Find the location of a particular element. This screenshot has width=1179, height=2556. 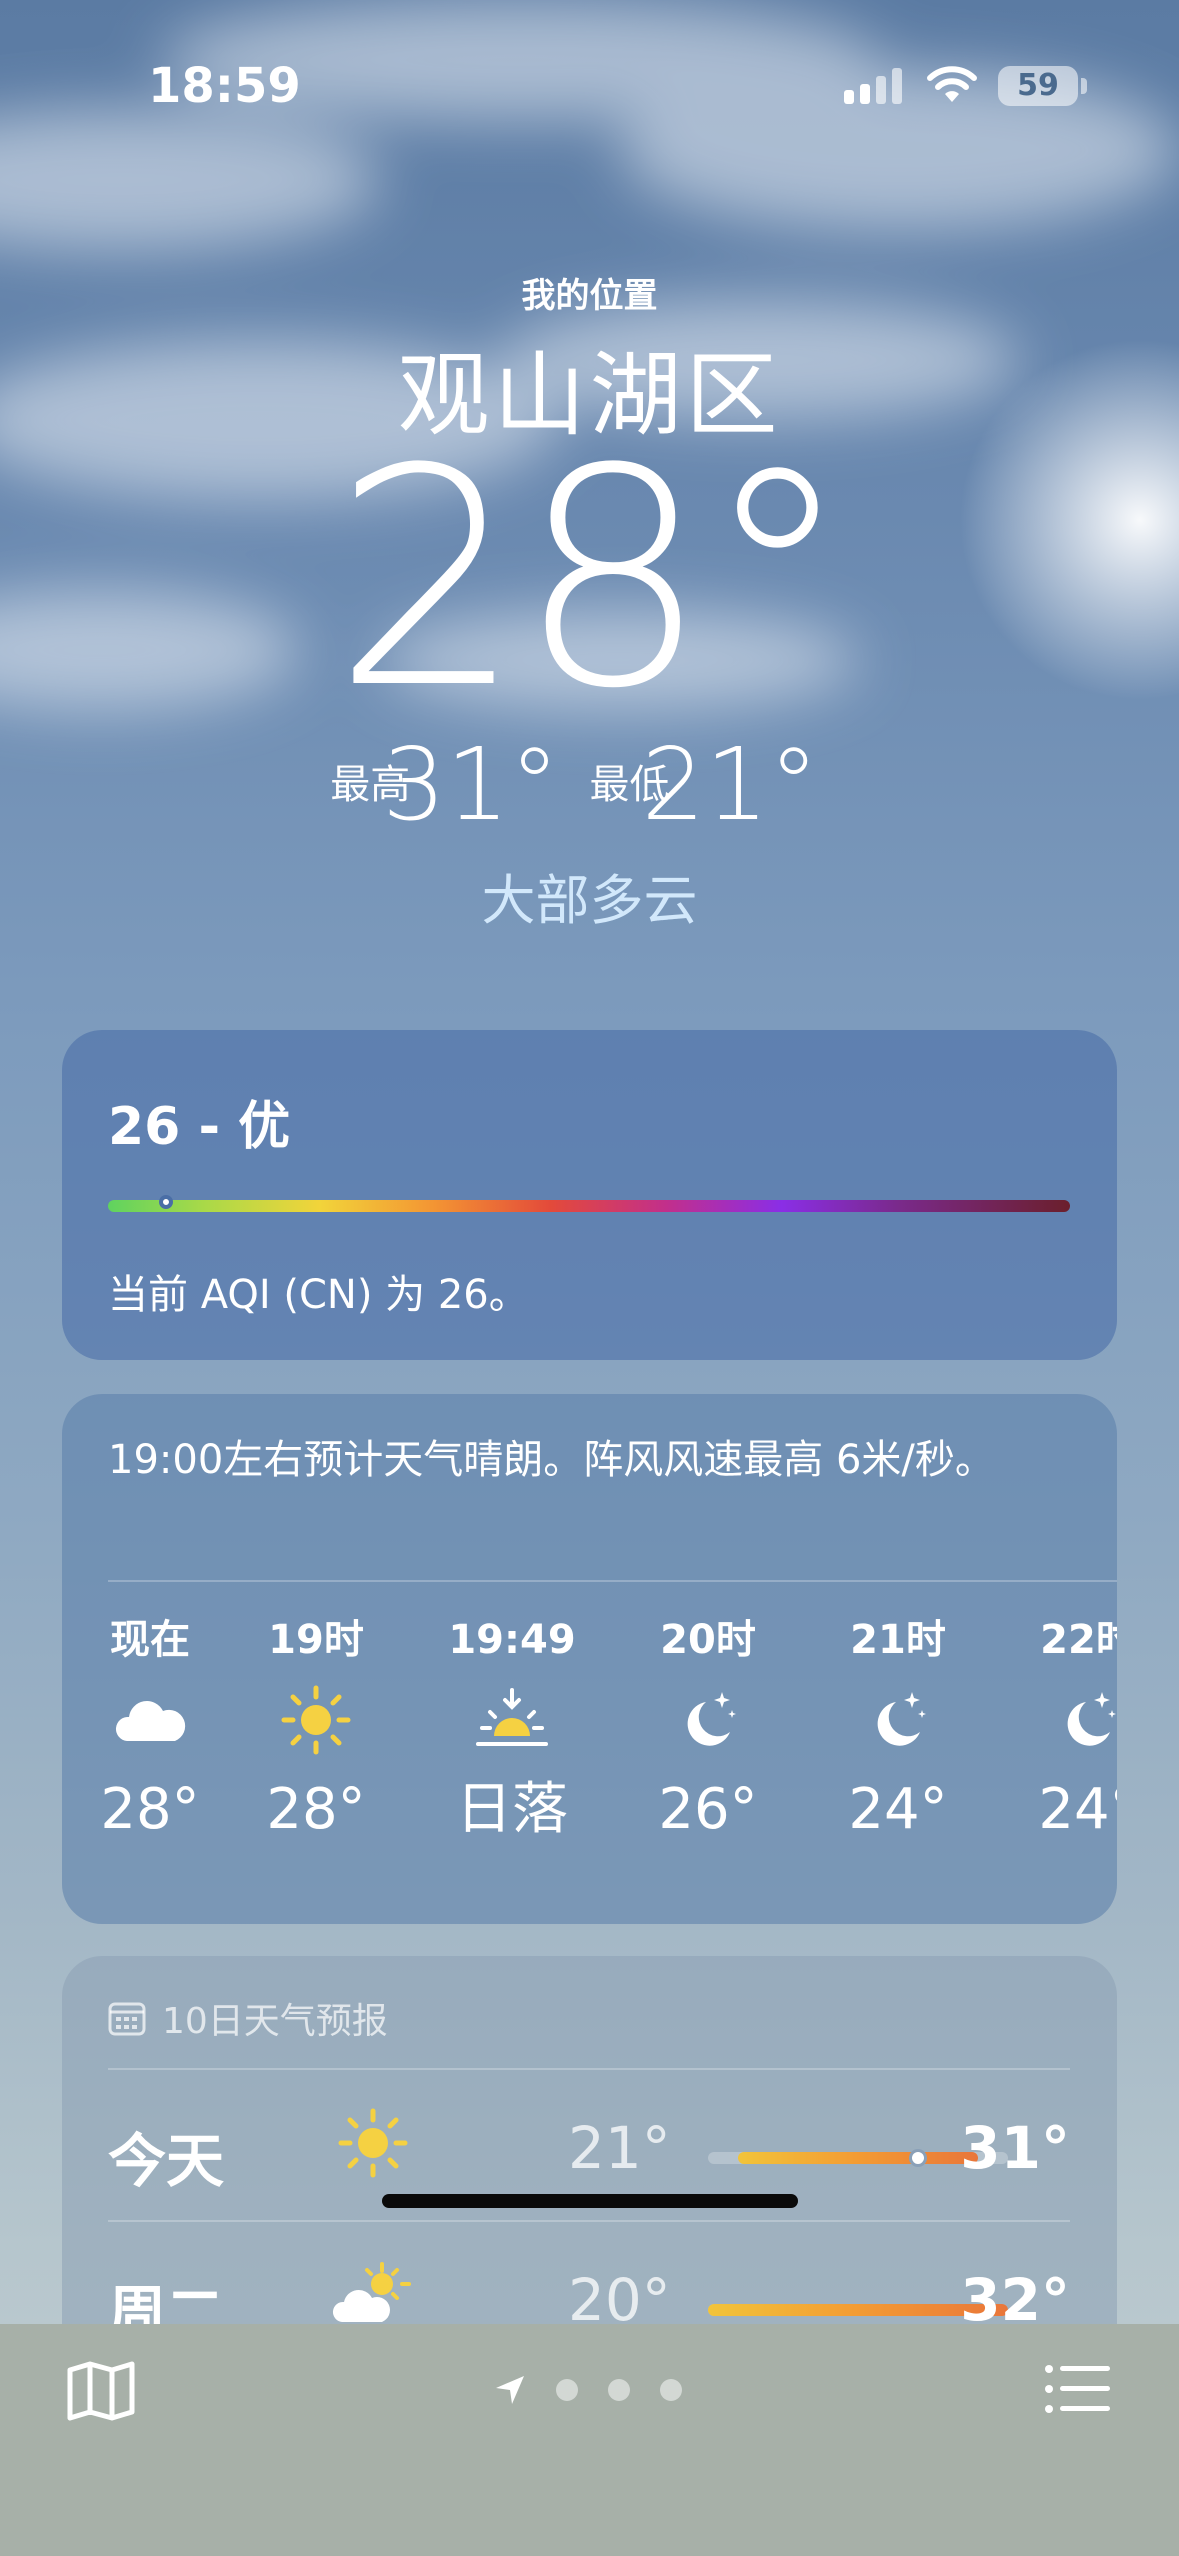

calendar-icon is located at coordinates (127, 2019).